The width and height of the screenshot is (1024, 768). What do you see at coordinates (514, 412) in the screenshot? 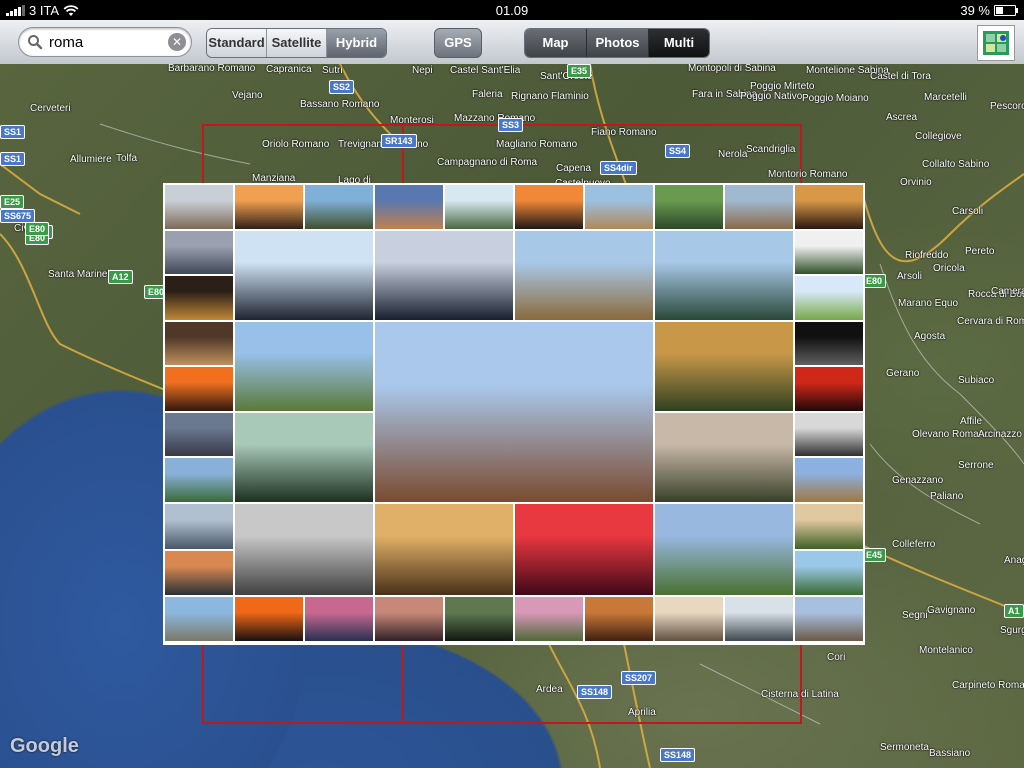
I see `roman-ruins-panorama-photo` at bounding box center [514, 412].